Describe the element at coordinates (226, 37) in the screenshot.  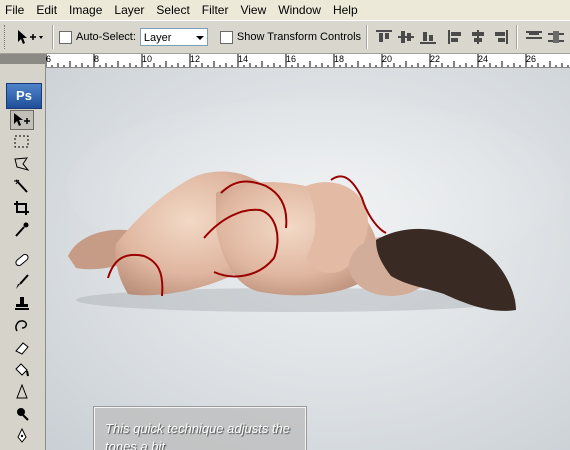
I see `show-transform-checkbox` at that location.